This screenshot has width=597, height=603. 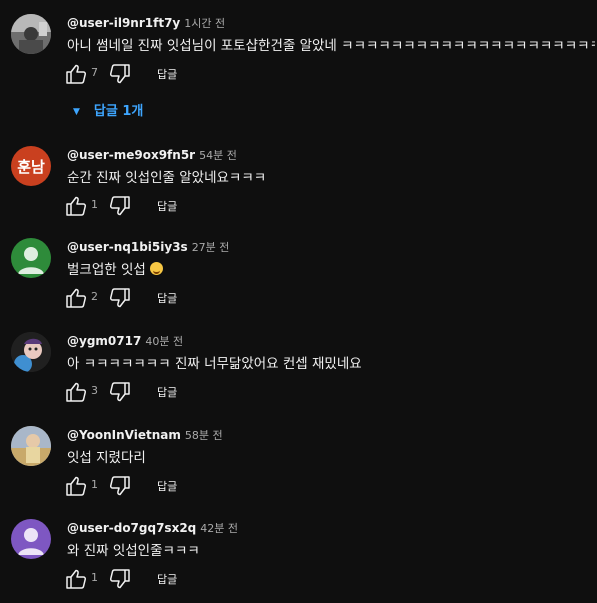 What do you see at coordinates (219, 528) in the screenshot?
I see `comment-time: 42분 전` at bounding box center [219, 528].